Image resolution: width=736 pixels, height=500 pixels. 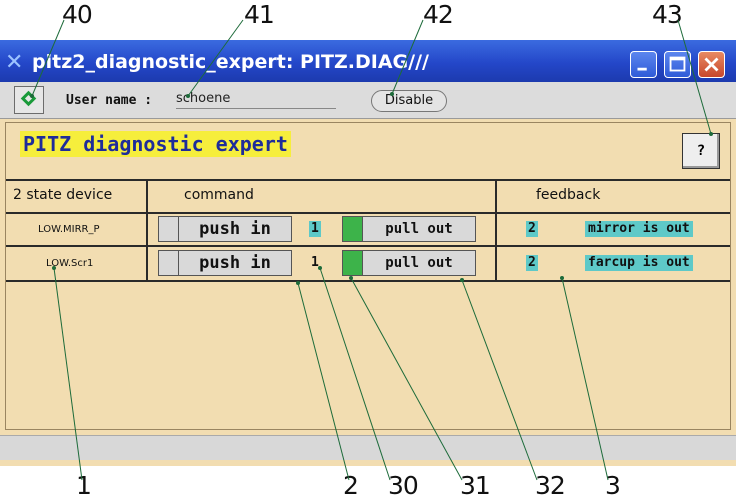 What do you see at coordinates (568, 195) in the screenshot?
I see `header-feedback: feedback` at bounding box center [568, 195].